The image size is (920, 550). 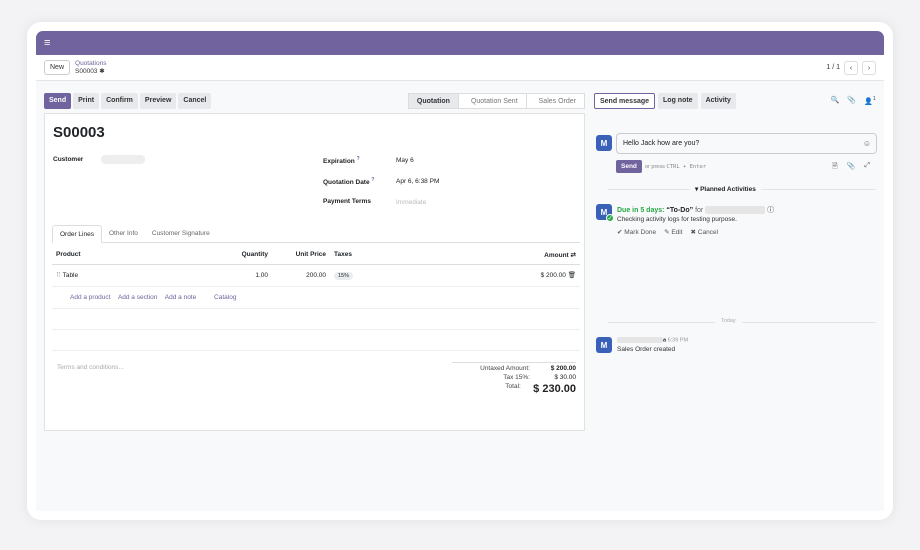 What do you see at coordinates (572, 275) in the screenshot?
I see `trash-icon: 🗑` at bounding box center [572, 275].